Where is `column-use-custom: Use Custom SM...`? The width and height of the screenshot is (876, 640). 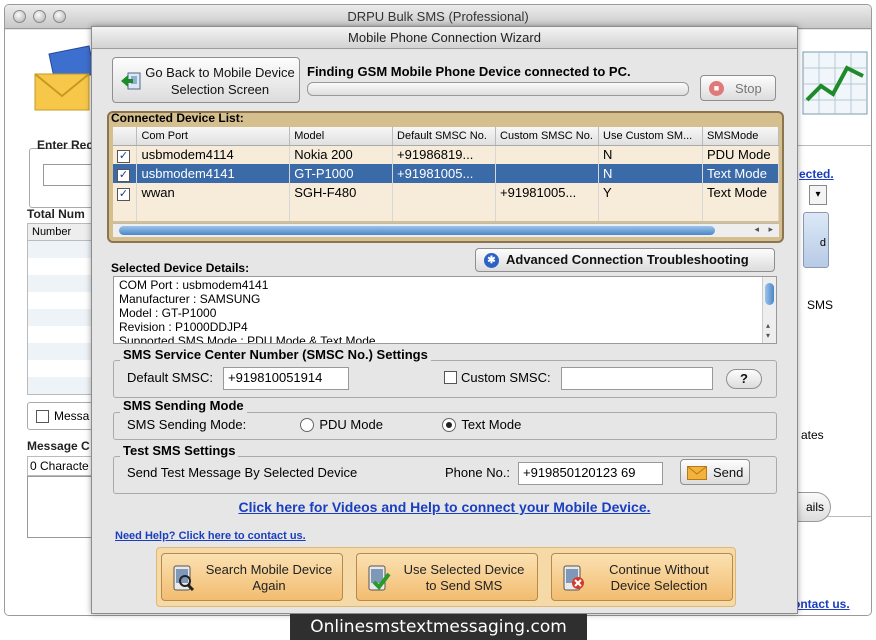 column-use-custom: Use Custom SM... is located at coordinates (650, 136).